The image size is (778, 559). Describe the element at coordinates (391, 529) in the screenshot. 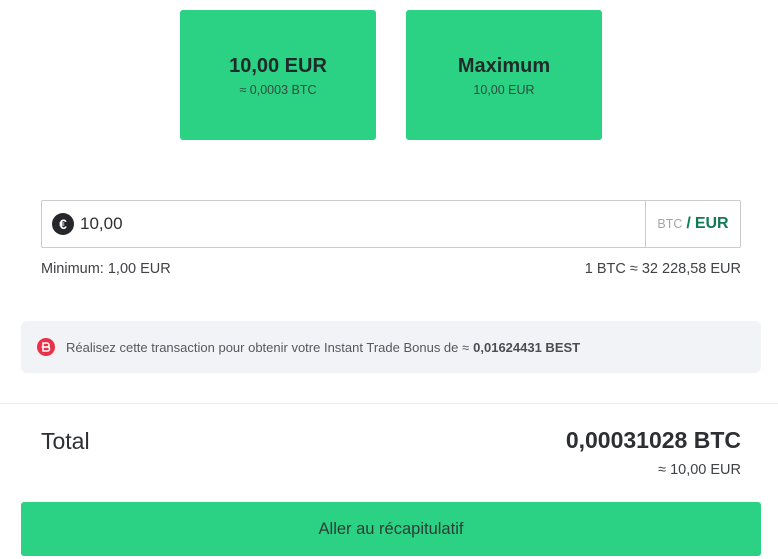

I see `go-to-summary-button: Aller au récapitulatif` at that location.